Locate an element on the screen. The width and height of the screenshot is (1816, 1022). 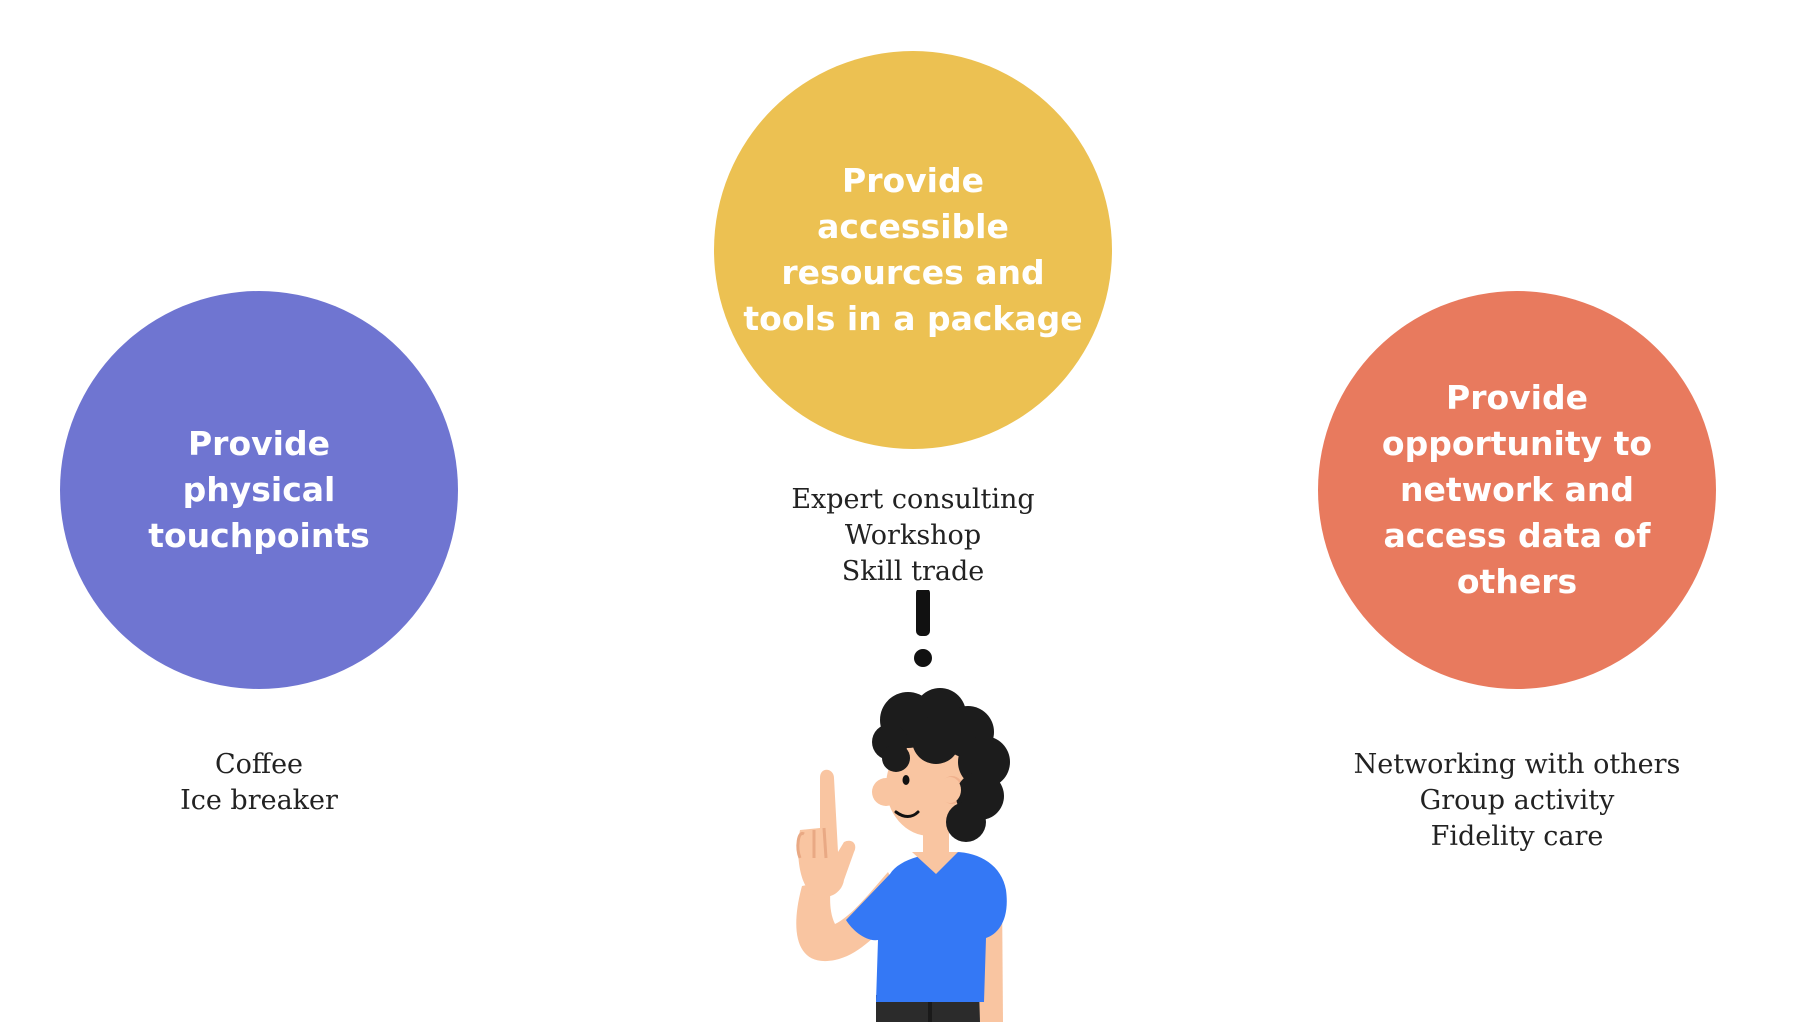
circle-label-line: access data of is located at coordinates (1517, 535).